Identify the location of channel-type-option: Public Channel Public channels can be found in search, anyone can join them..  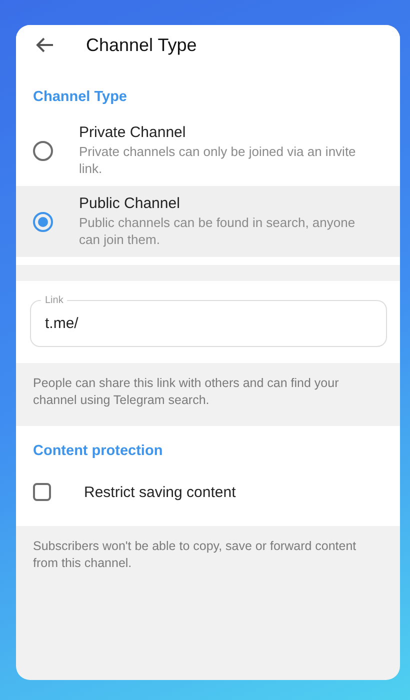
(208, 221).